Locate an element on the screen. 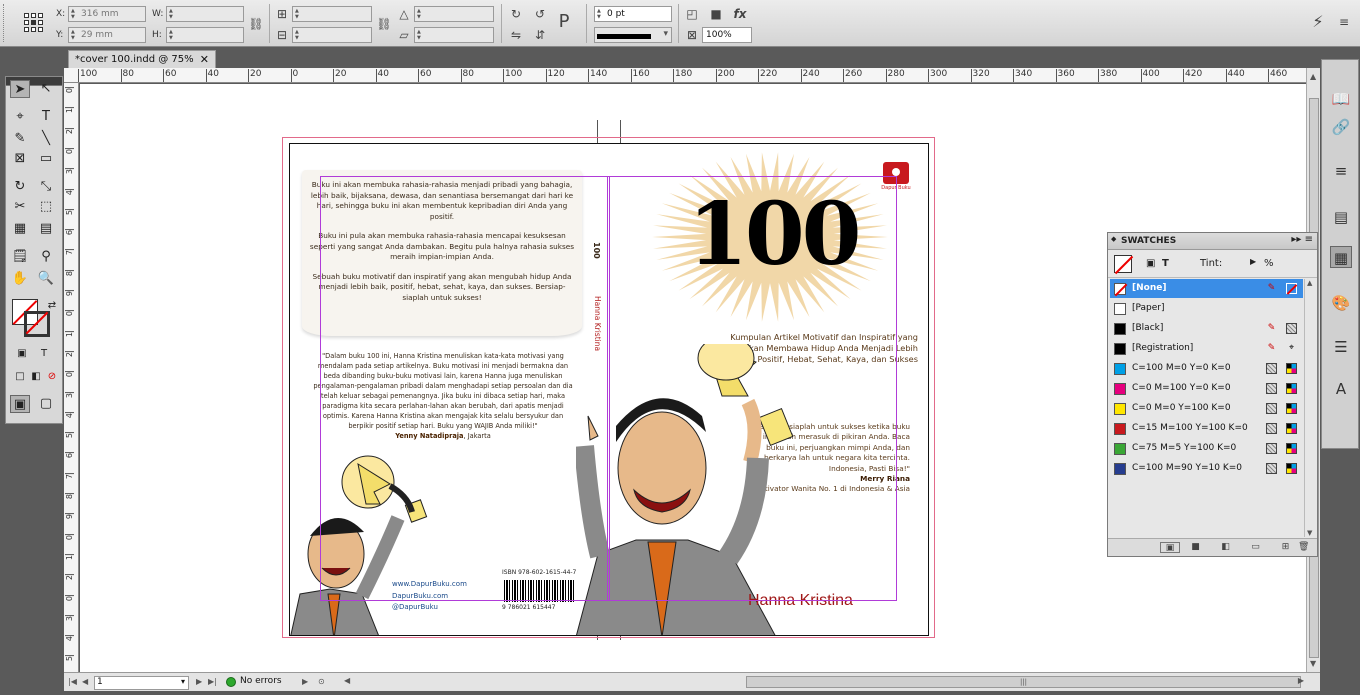 Image resolution: width=1360 pixels, height=695 pixels. scroll-down-icon: ▼ is located at coordinates (1309, 533).